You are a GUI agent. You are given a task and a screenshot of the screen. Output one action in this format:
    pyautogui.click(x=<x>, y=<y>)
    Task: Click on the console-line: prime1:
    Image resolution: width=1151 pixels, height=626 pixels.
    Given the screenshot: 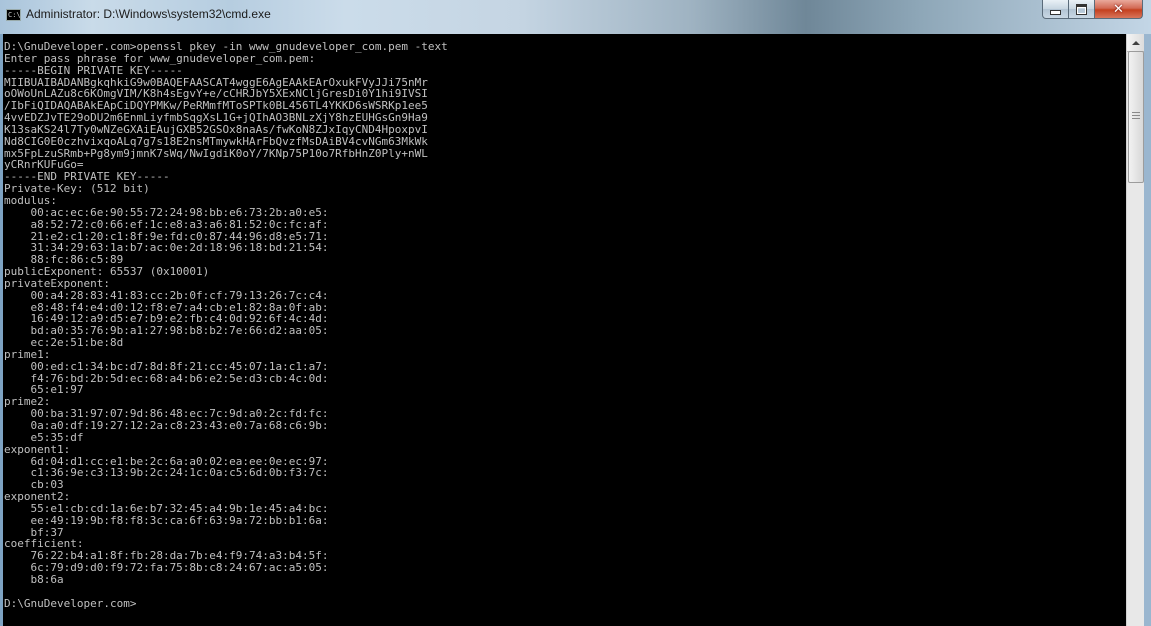 What is the action you would take?
    pyautogui.click(x=27, y=354)
    